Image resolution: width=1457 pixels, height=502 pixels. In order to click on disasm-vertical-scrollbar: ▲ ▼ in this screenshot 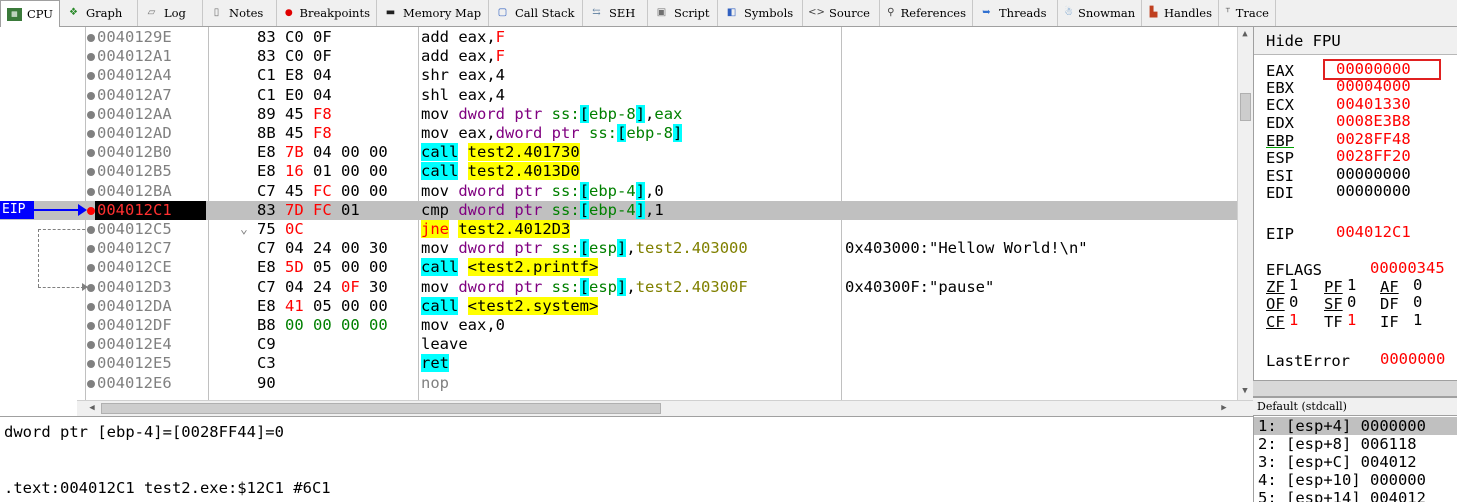, I will do `click(1245, 213)`.